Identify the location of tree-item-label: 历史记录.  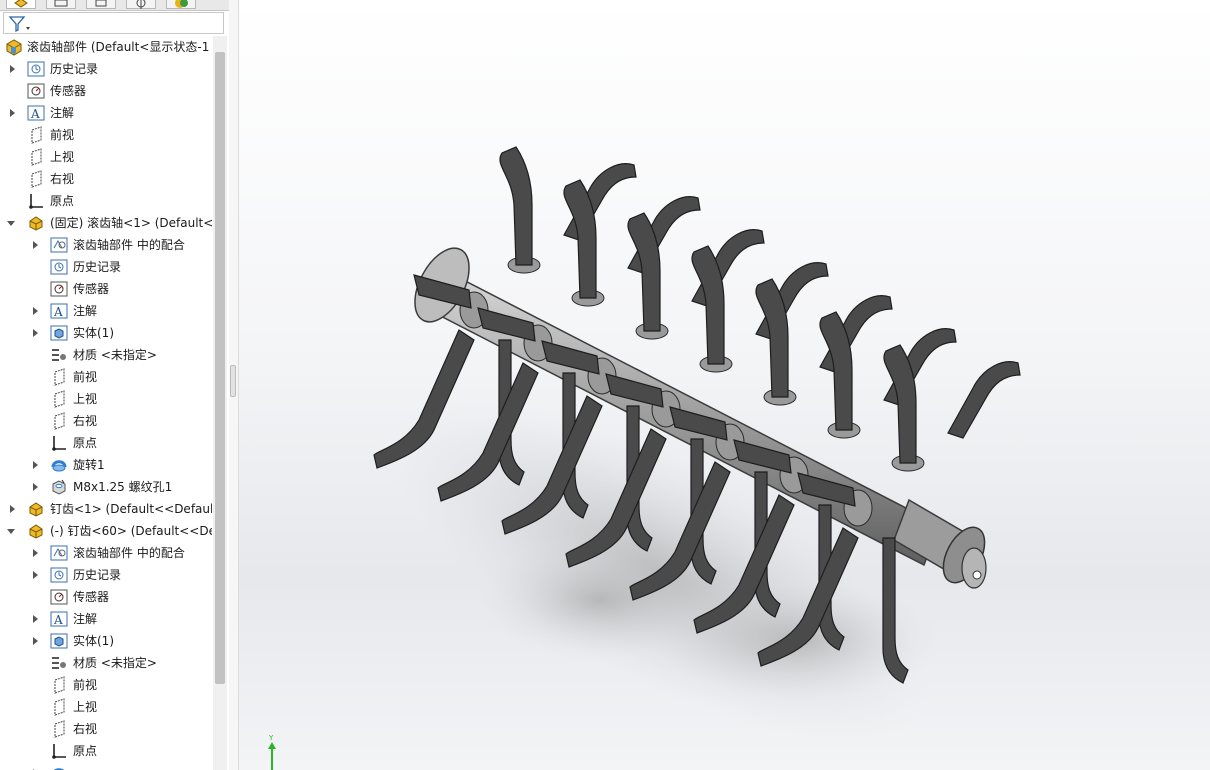
(97, 575).